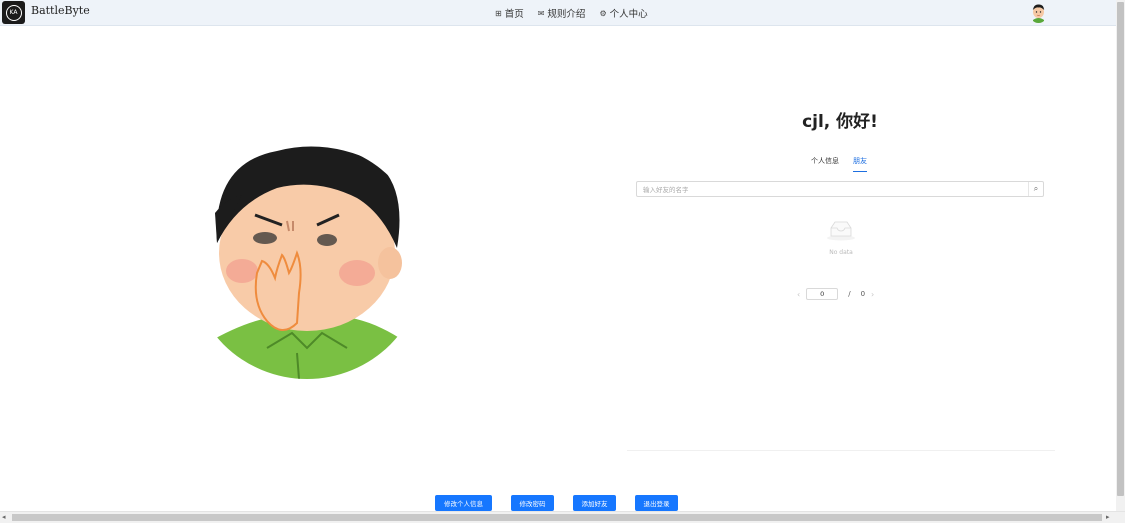  Describe the element at coordinates (60, 10) in the screenshot. I see `brand-name: BattleByte` at that location.